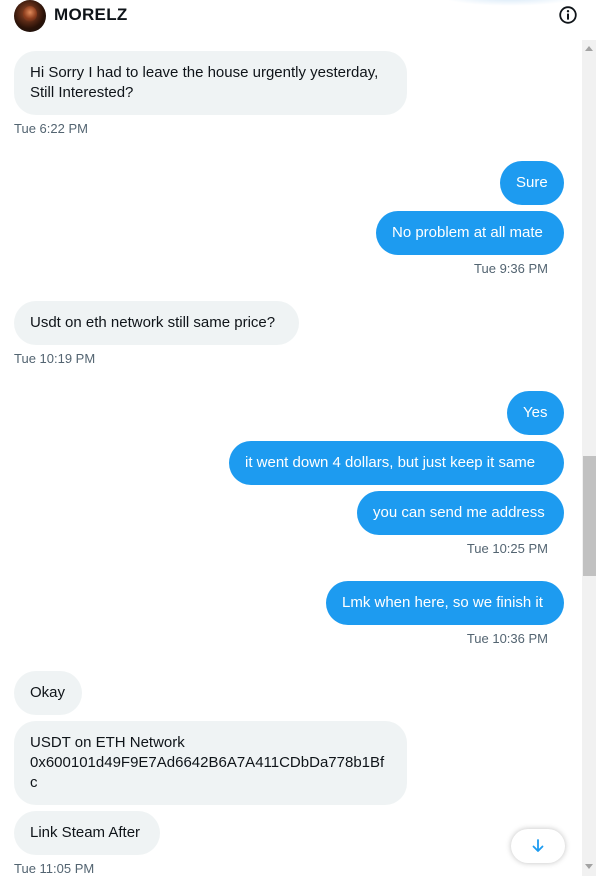 This screenshot has width=598, height=876. What do you see at coordinates (589, 48) in the screenshot?
I see `scroll-up-arrow-icon` at bounding box center [589, 48].